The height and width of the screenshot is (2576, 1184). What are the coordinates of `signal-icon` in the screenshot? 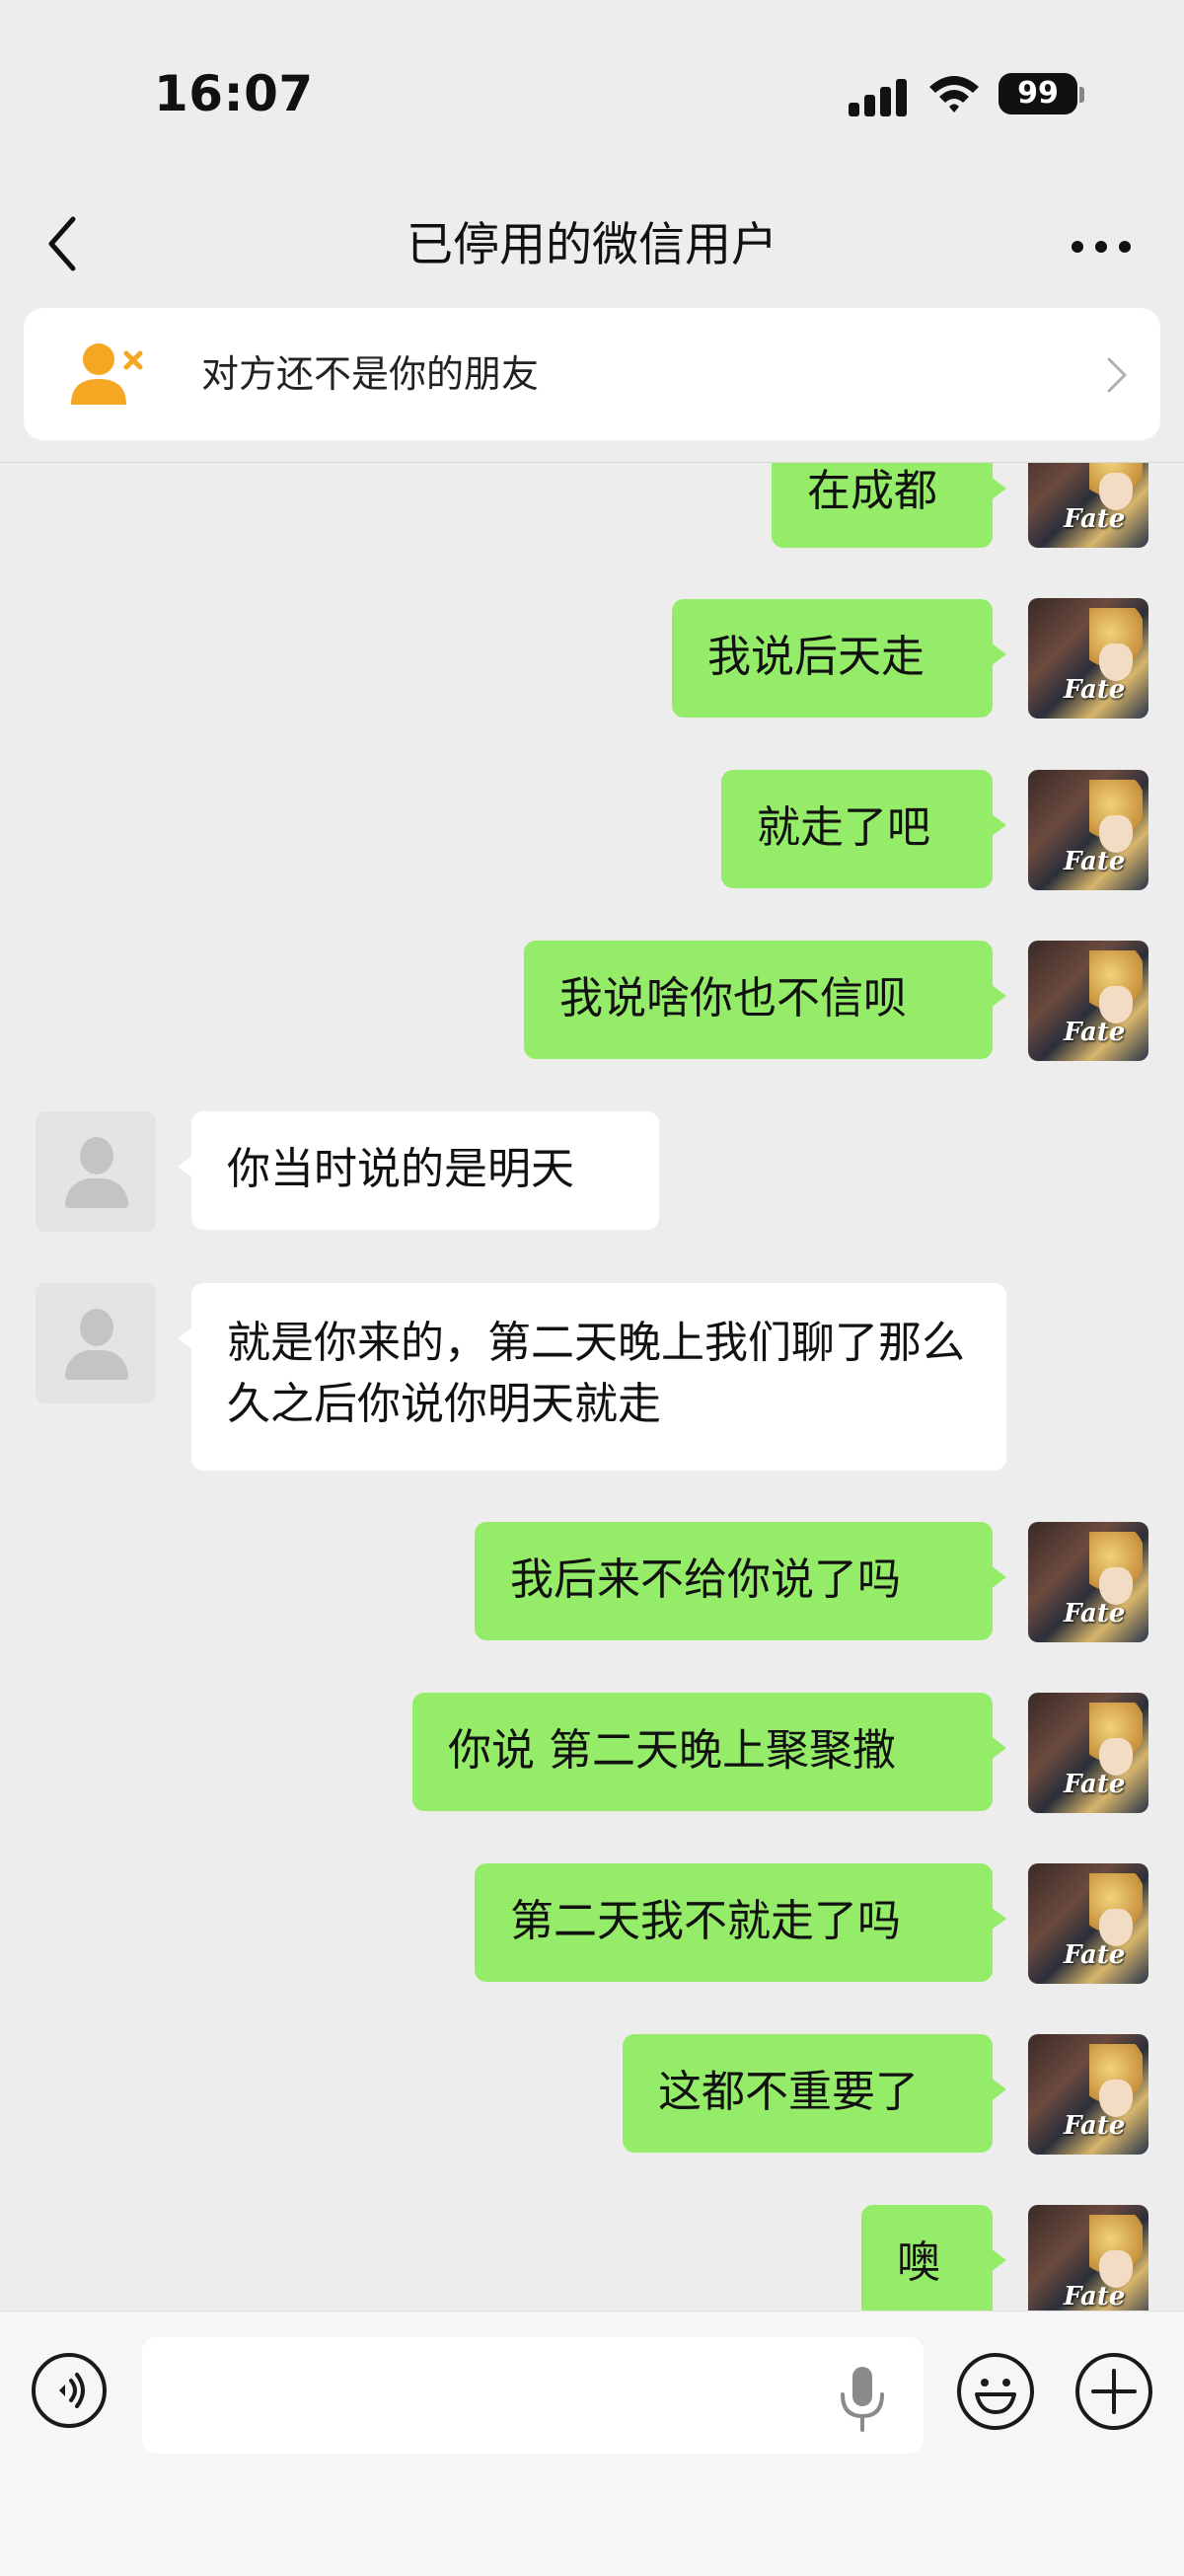 It's located at (879, 96).